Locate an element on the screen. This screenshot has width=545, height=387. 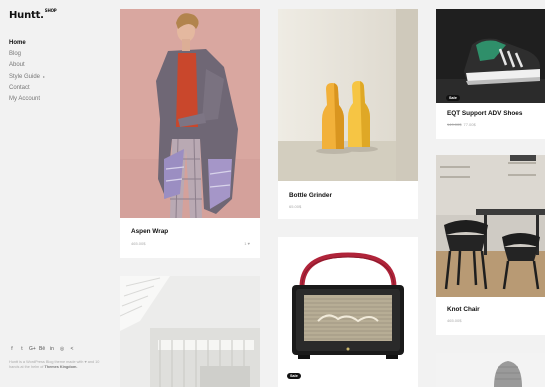
brand-suffix: SHOP is located at coordinates (50, 10).